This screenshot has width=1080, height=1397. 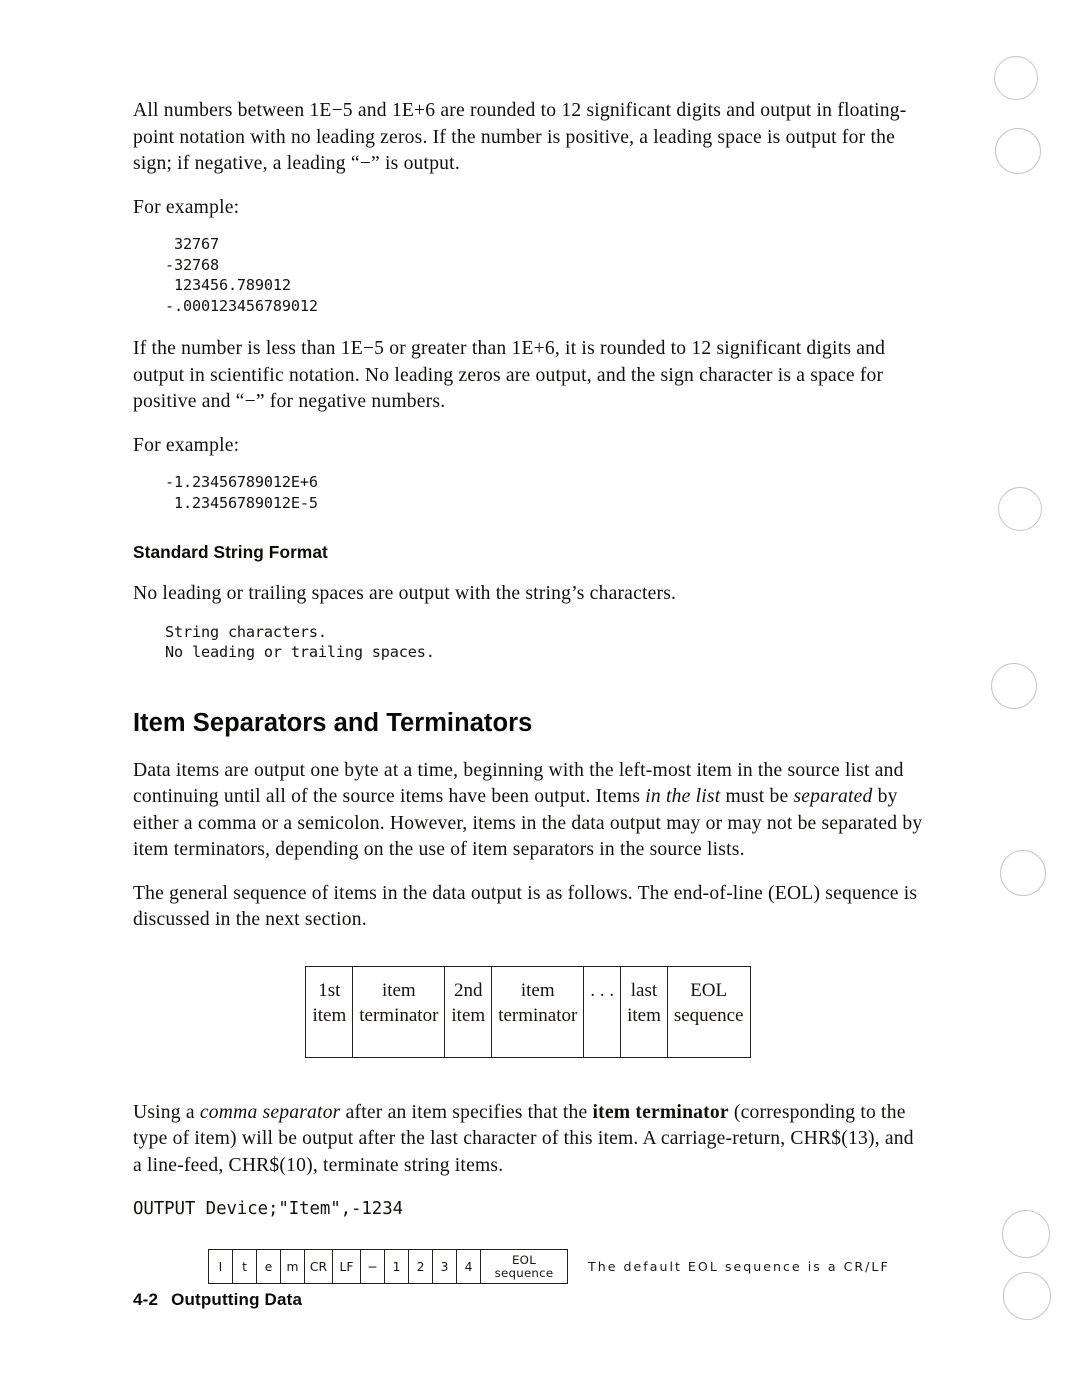 I want to click on byte-cell-3: m, so click(x=293, y=1266).